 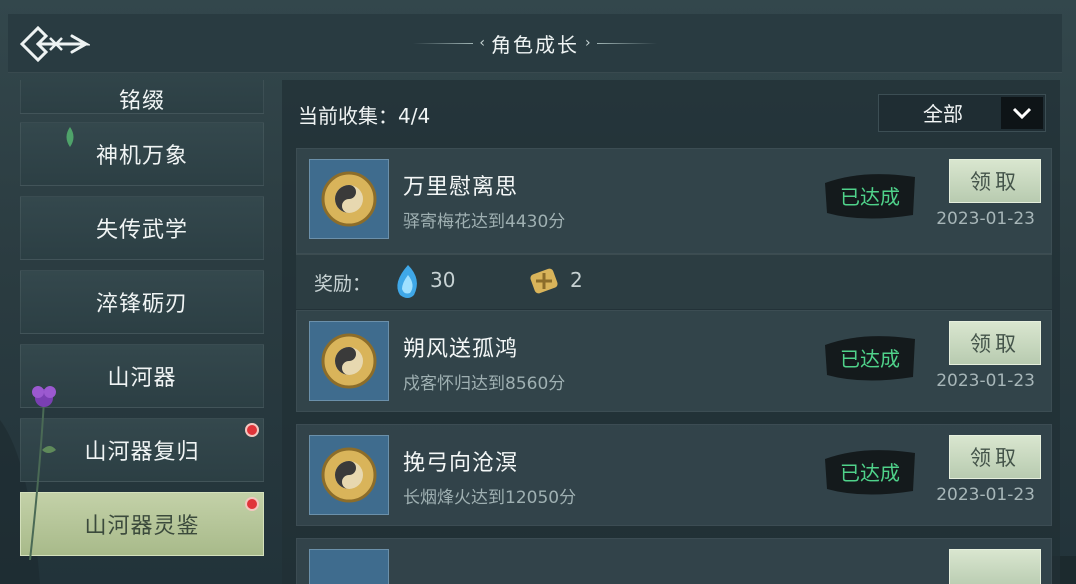 What do you see at coordinates (461, 463) in the screenshot?
I see `achievement-title: 挽弓向沧溟` at bounding box center [461, 463].